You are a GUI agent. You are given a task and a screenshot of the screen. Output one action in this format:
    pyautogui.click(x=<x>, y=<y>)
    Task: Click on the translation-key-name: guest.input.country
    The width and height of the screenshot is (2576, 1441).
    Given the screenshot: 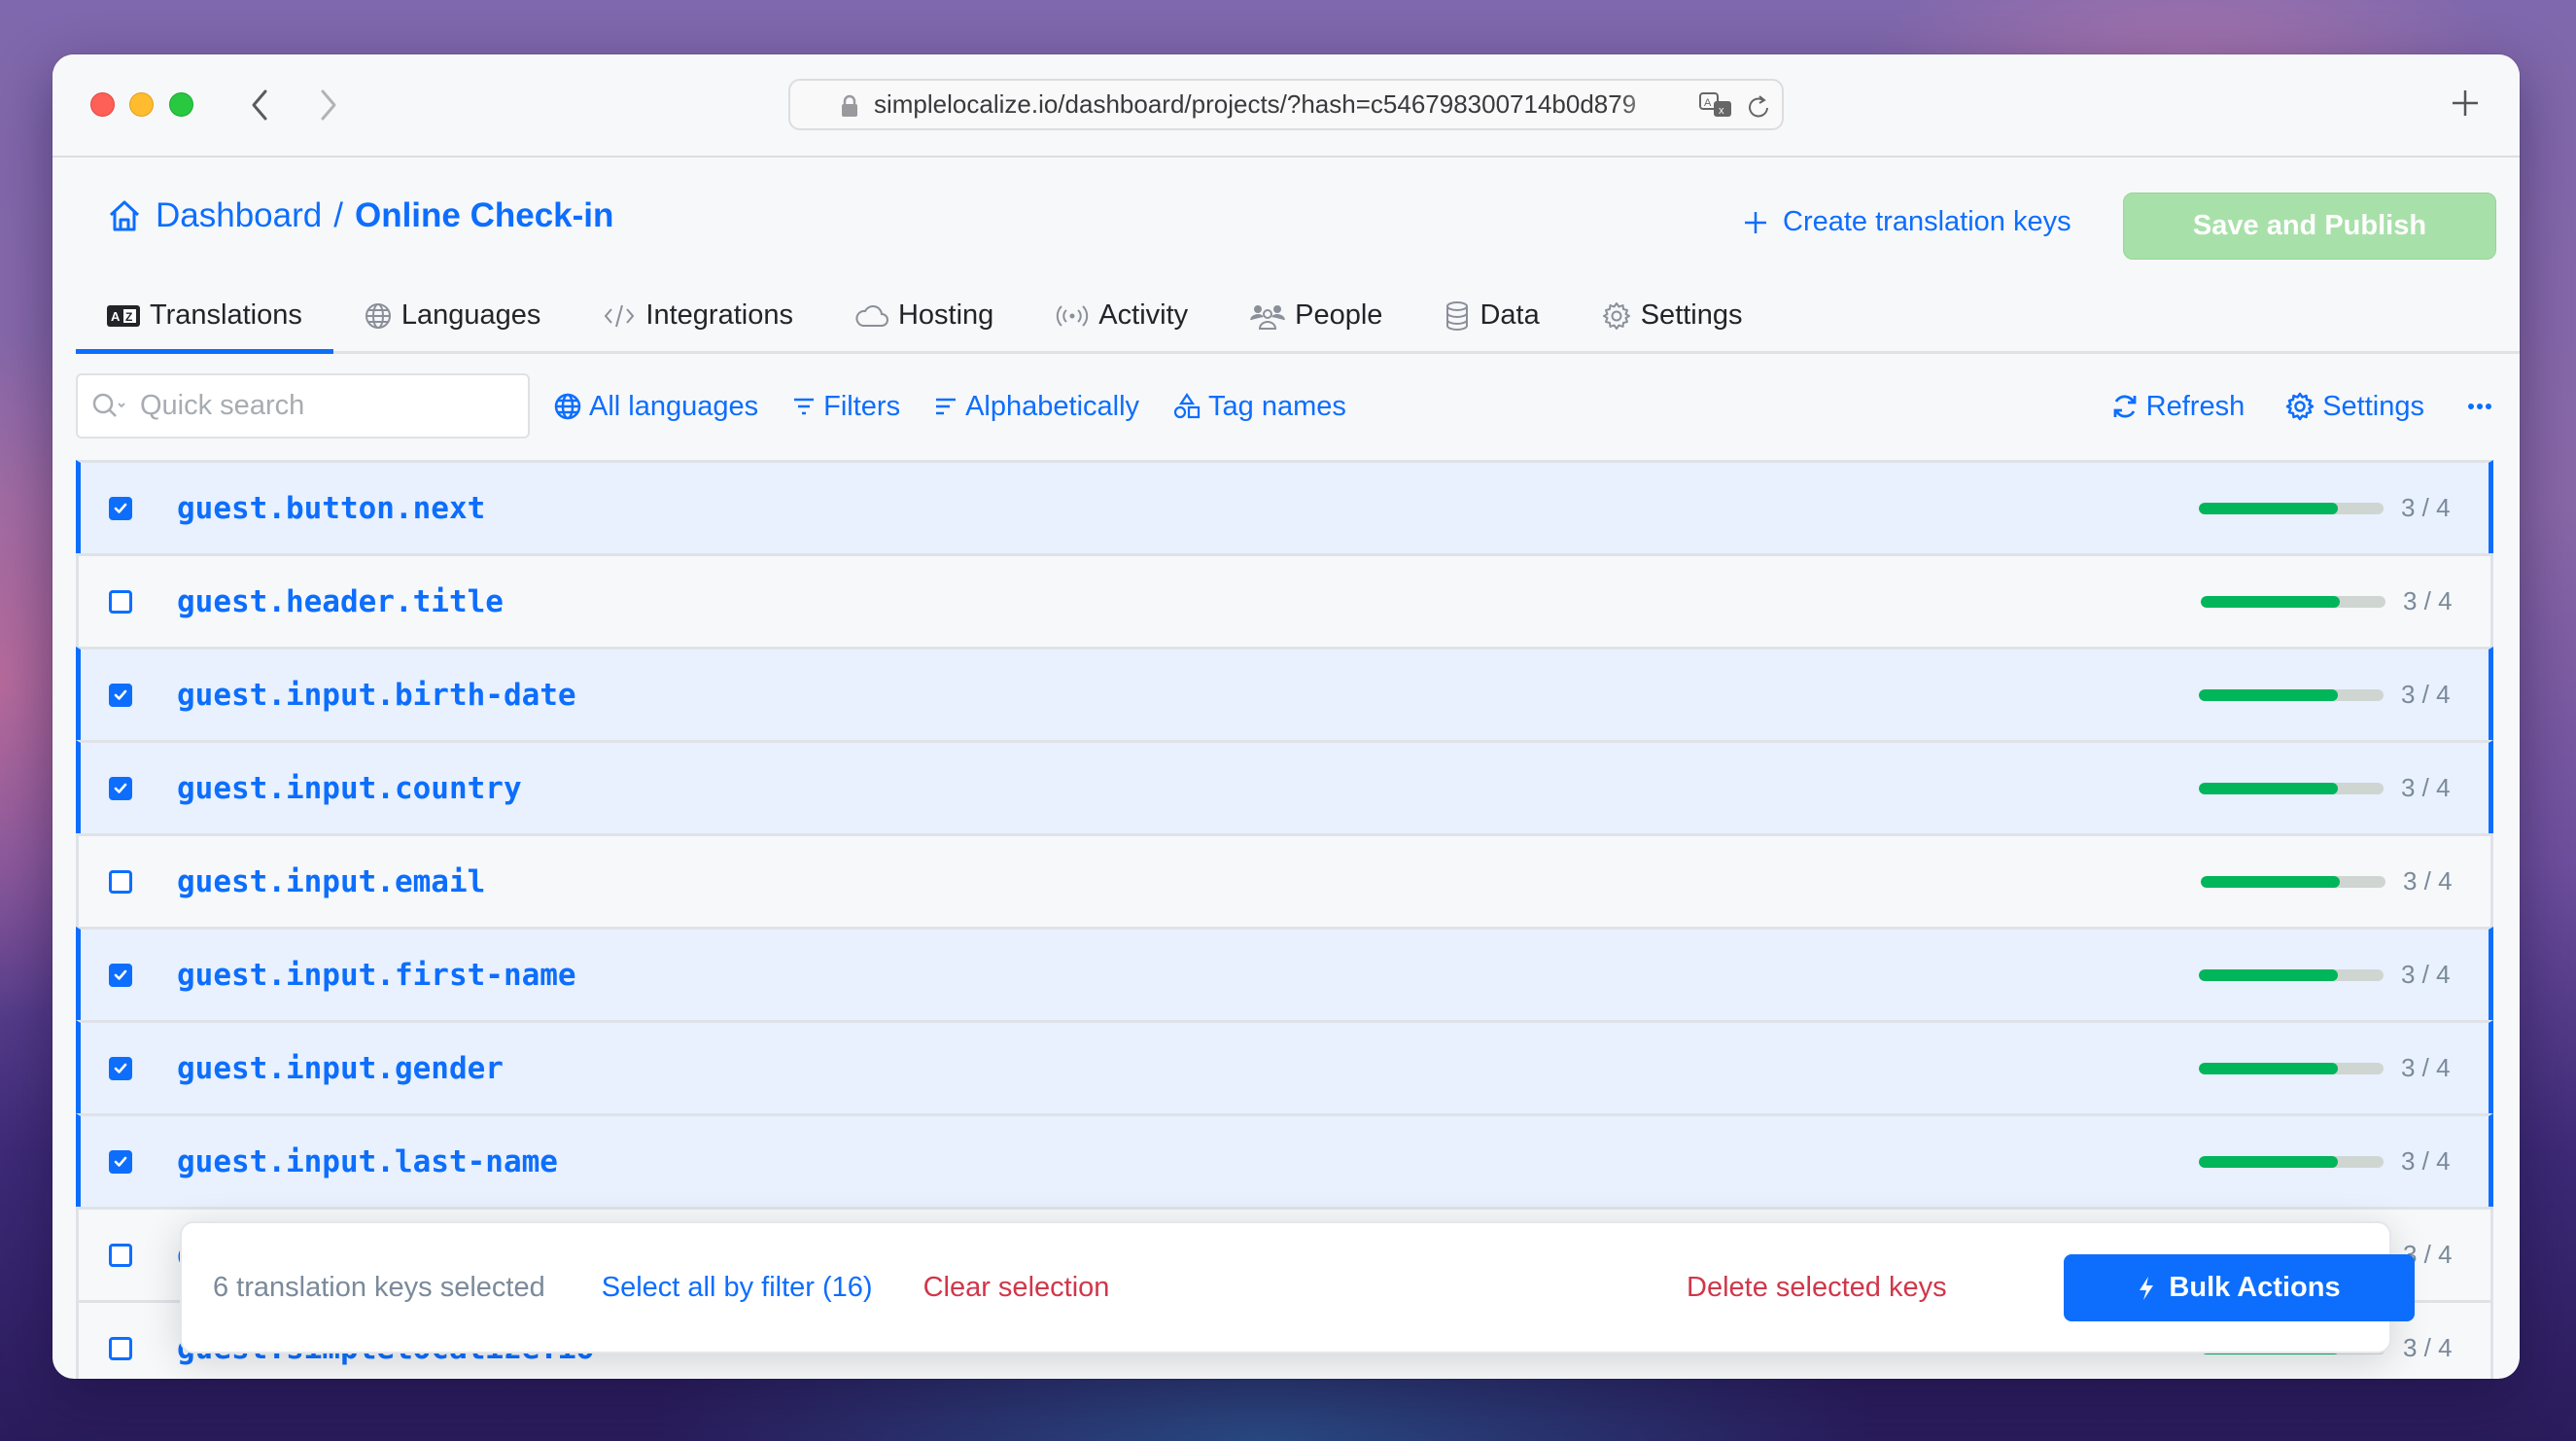 What is the action you would take?
    pyautogui.click(x=349, y=788)
    